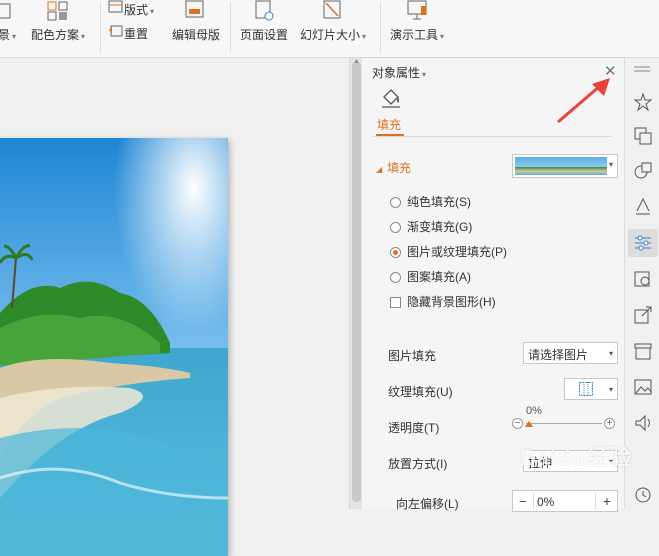 Image resolution: width=659 pixels, height=556 pixels. What do you see at coordinates (131, 9) in the screenshot?
I see `layout-button: 版式 ▾` at bounding box center [131, 9].